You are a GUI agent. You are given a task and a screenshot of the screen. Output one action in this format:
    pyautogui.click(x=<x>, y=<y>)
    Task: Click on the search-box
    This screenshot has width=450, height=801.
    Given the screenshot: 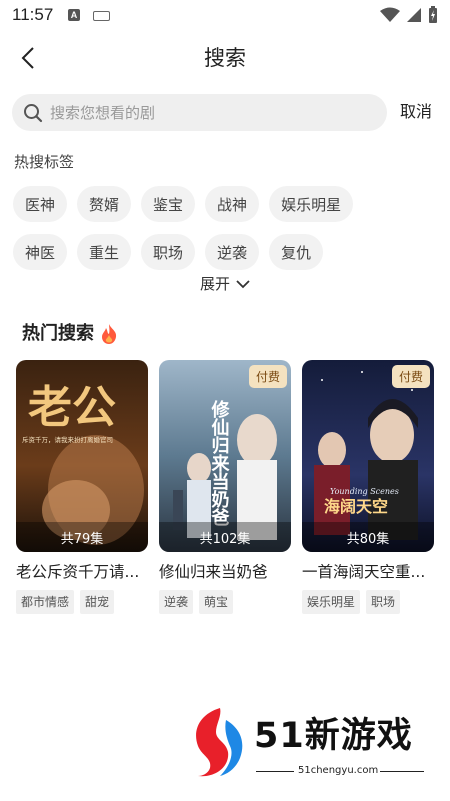 What is the action you would take?
    pyautogui.click(x=199, y=112)
    